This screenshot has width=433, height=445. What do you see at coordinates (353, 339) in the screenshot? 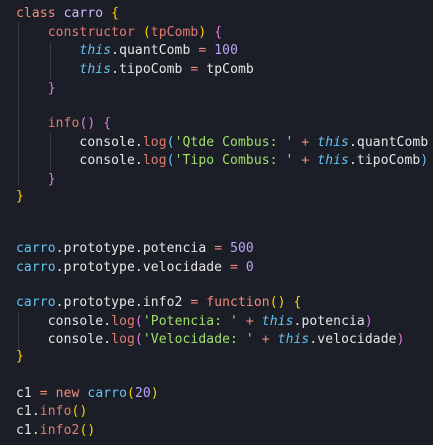
I see `property-token: .velocidade` at bounding box center [353, 339].